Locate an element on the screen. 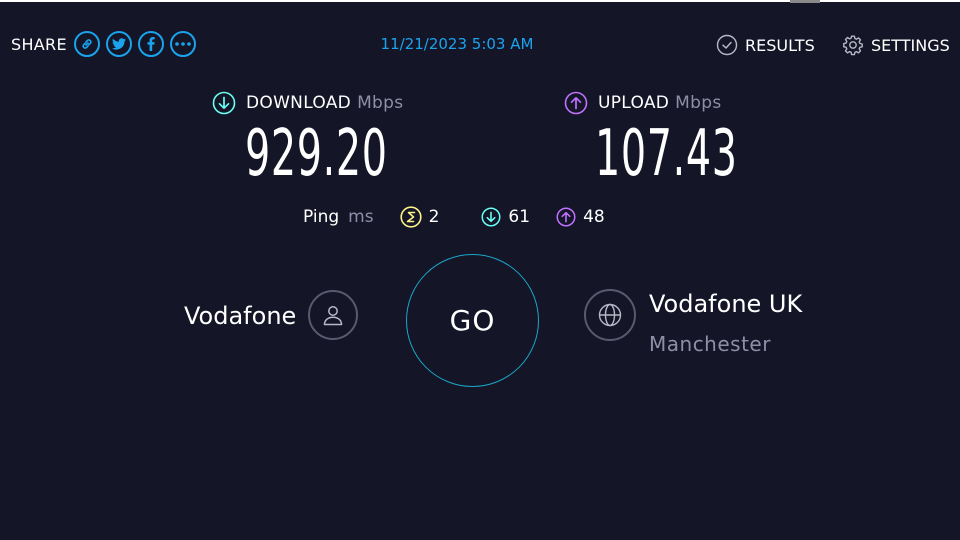 The width and height of the screenshot is (960, 540). ping-upload-value: 48 is located at coordinates (594, 217).